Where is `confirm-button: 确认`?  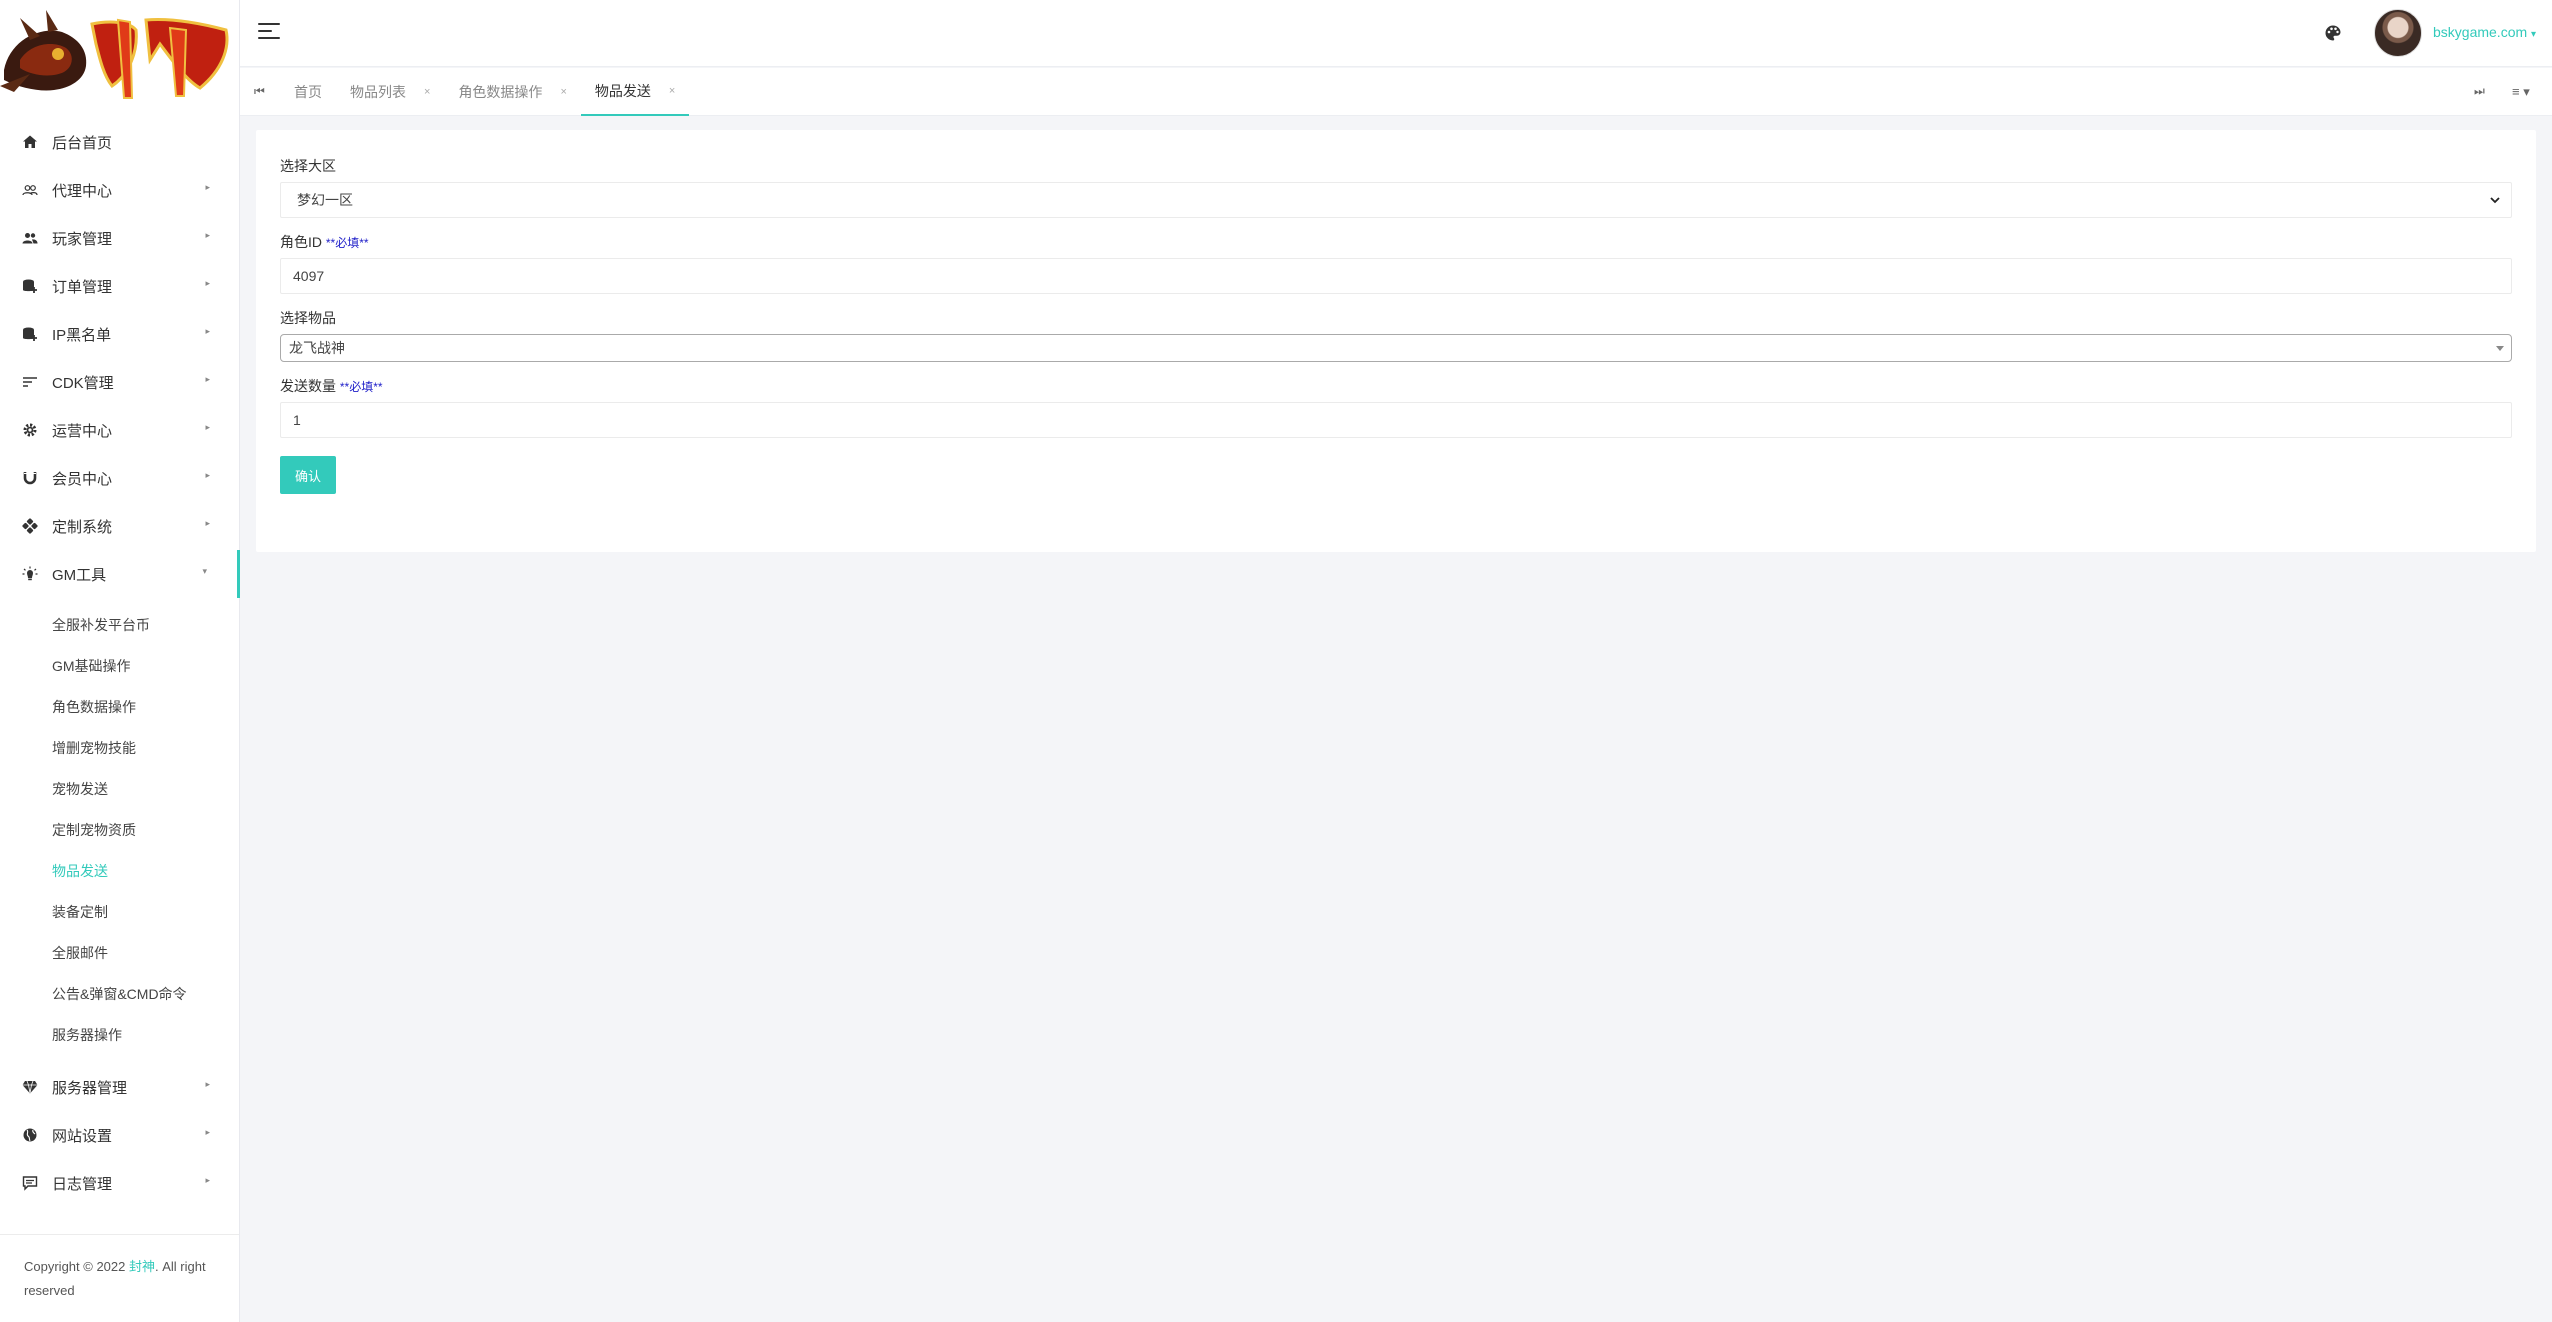
confirm-button: 确认 is located at coordinates (308, 475).